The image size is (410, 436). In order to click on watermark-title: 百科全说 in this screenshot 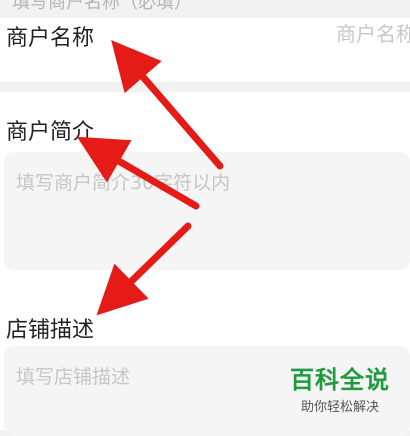, I will do `click(340, 380)`.